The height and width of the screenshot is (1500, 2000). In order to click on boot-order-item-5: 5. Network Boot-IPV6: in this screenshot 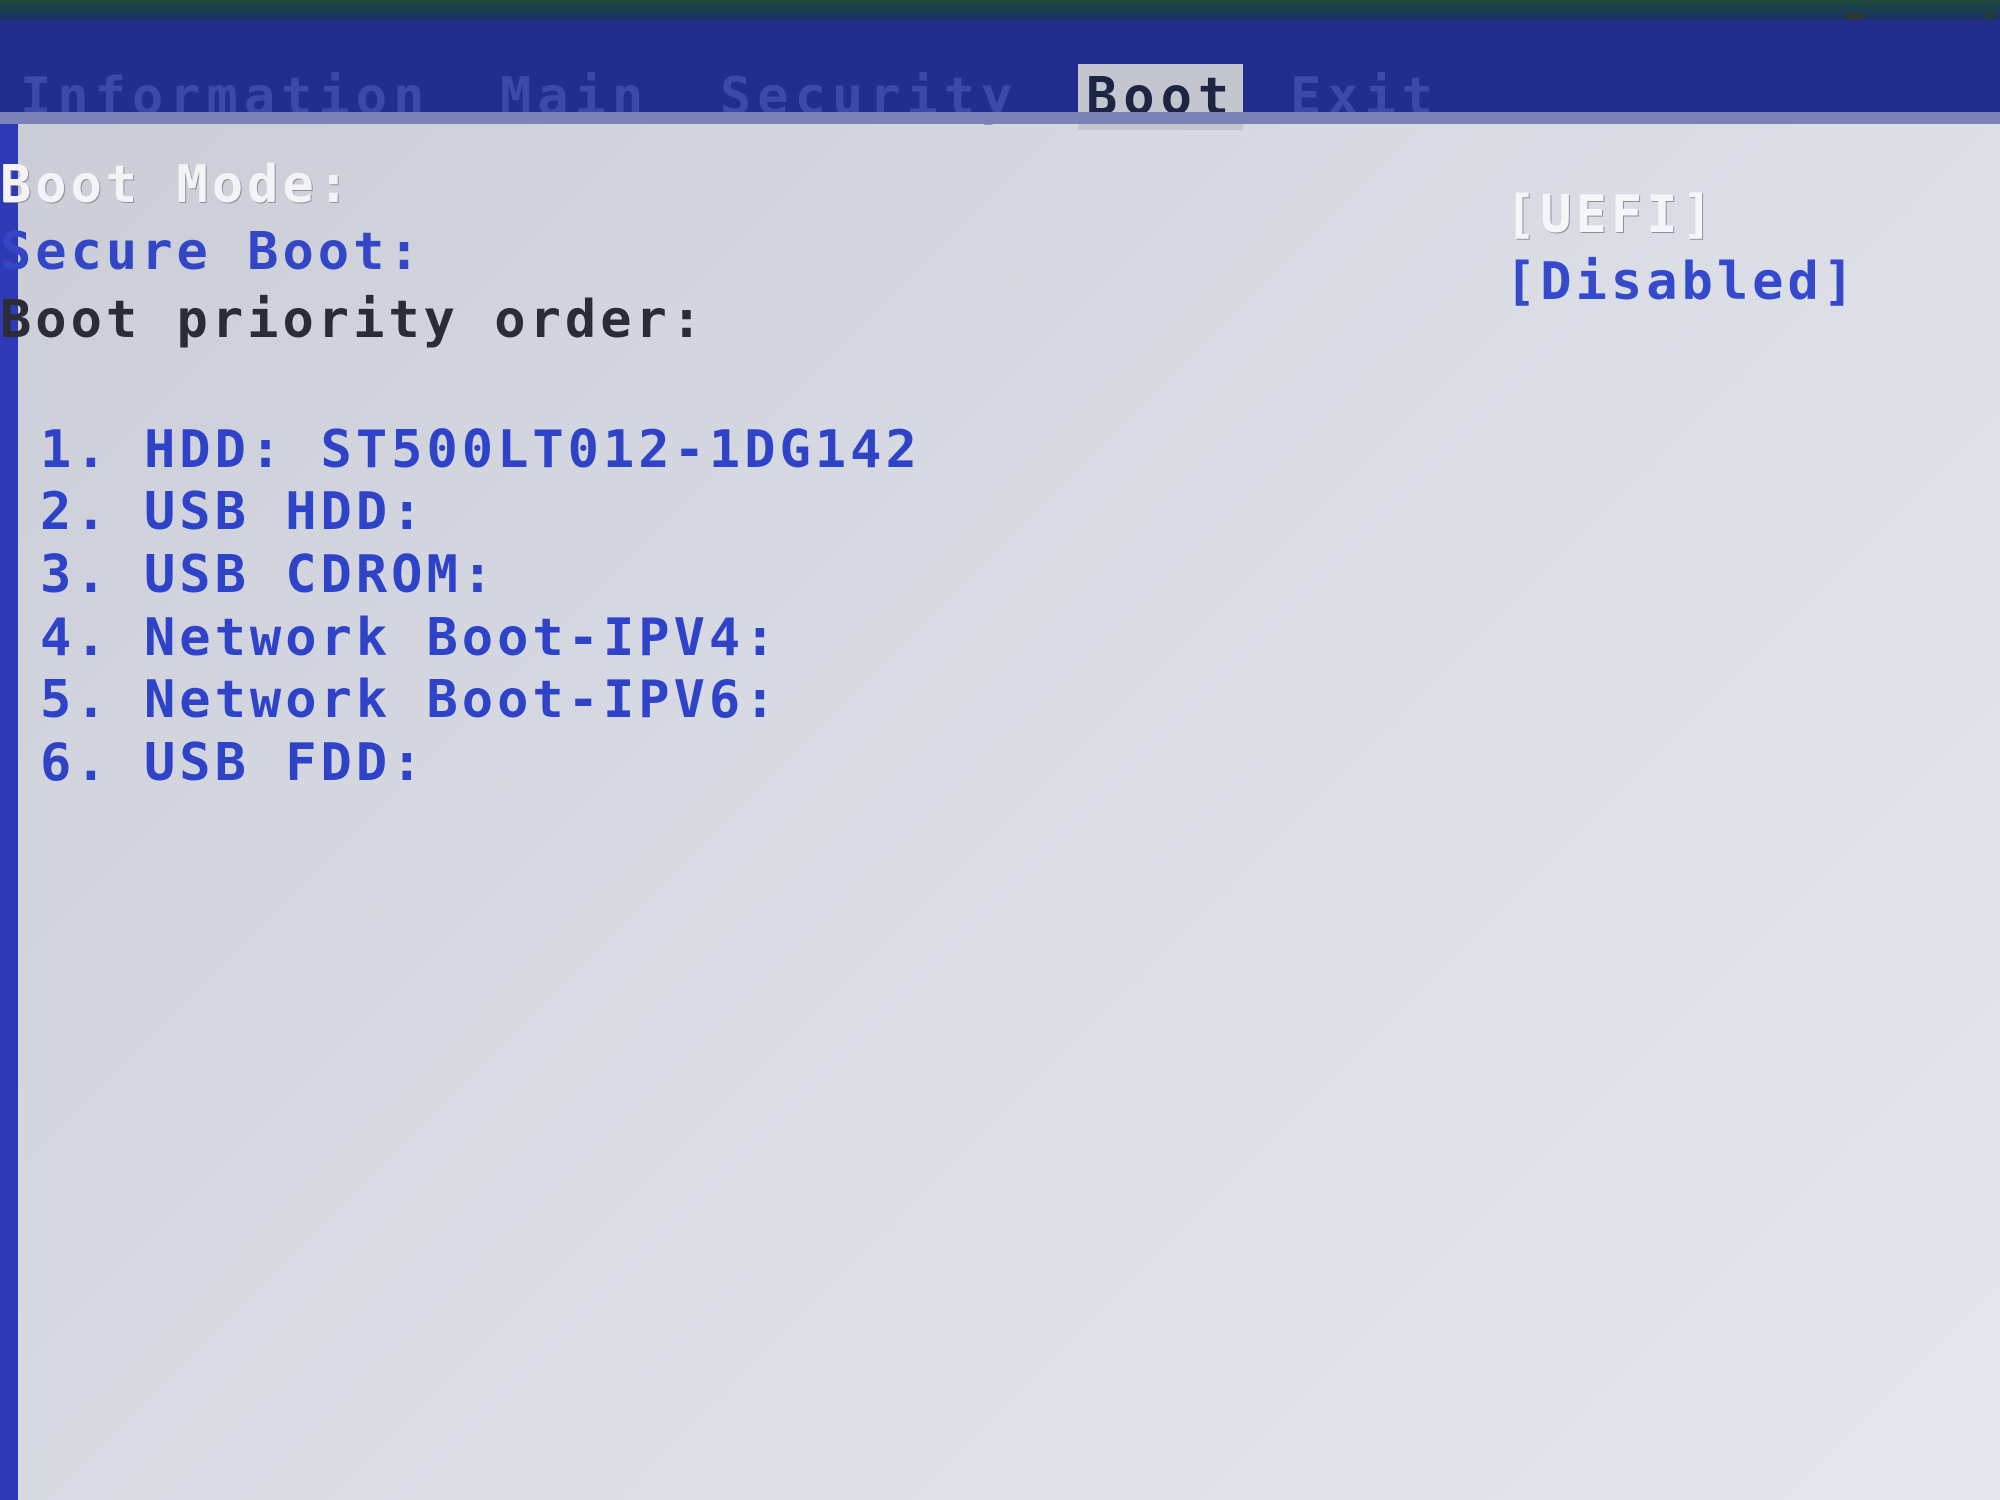, I will do `click(410, 700)`.